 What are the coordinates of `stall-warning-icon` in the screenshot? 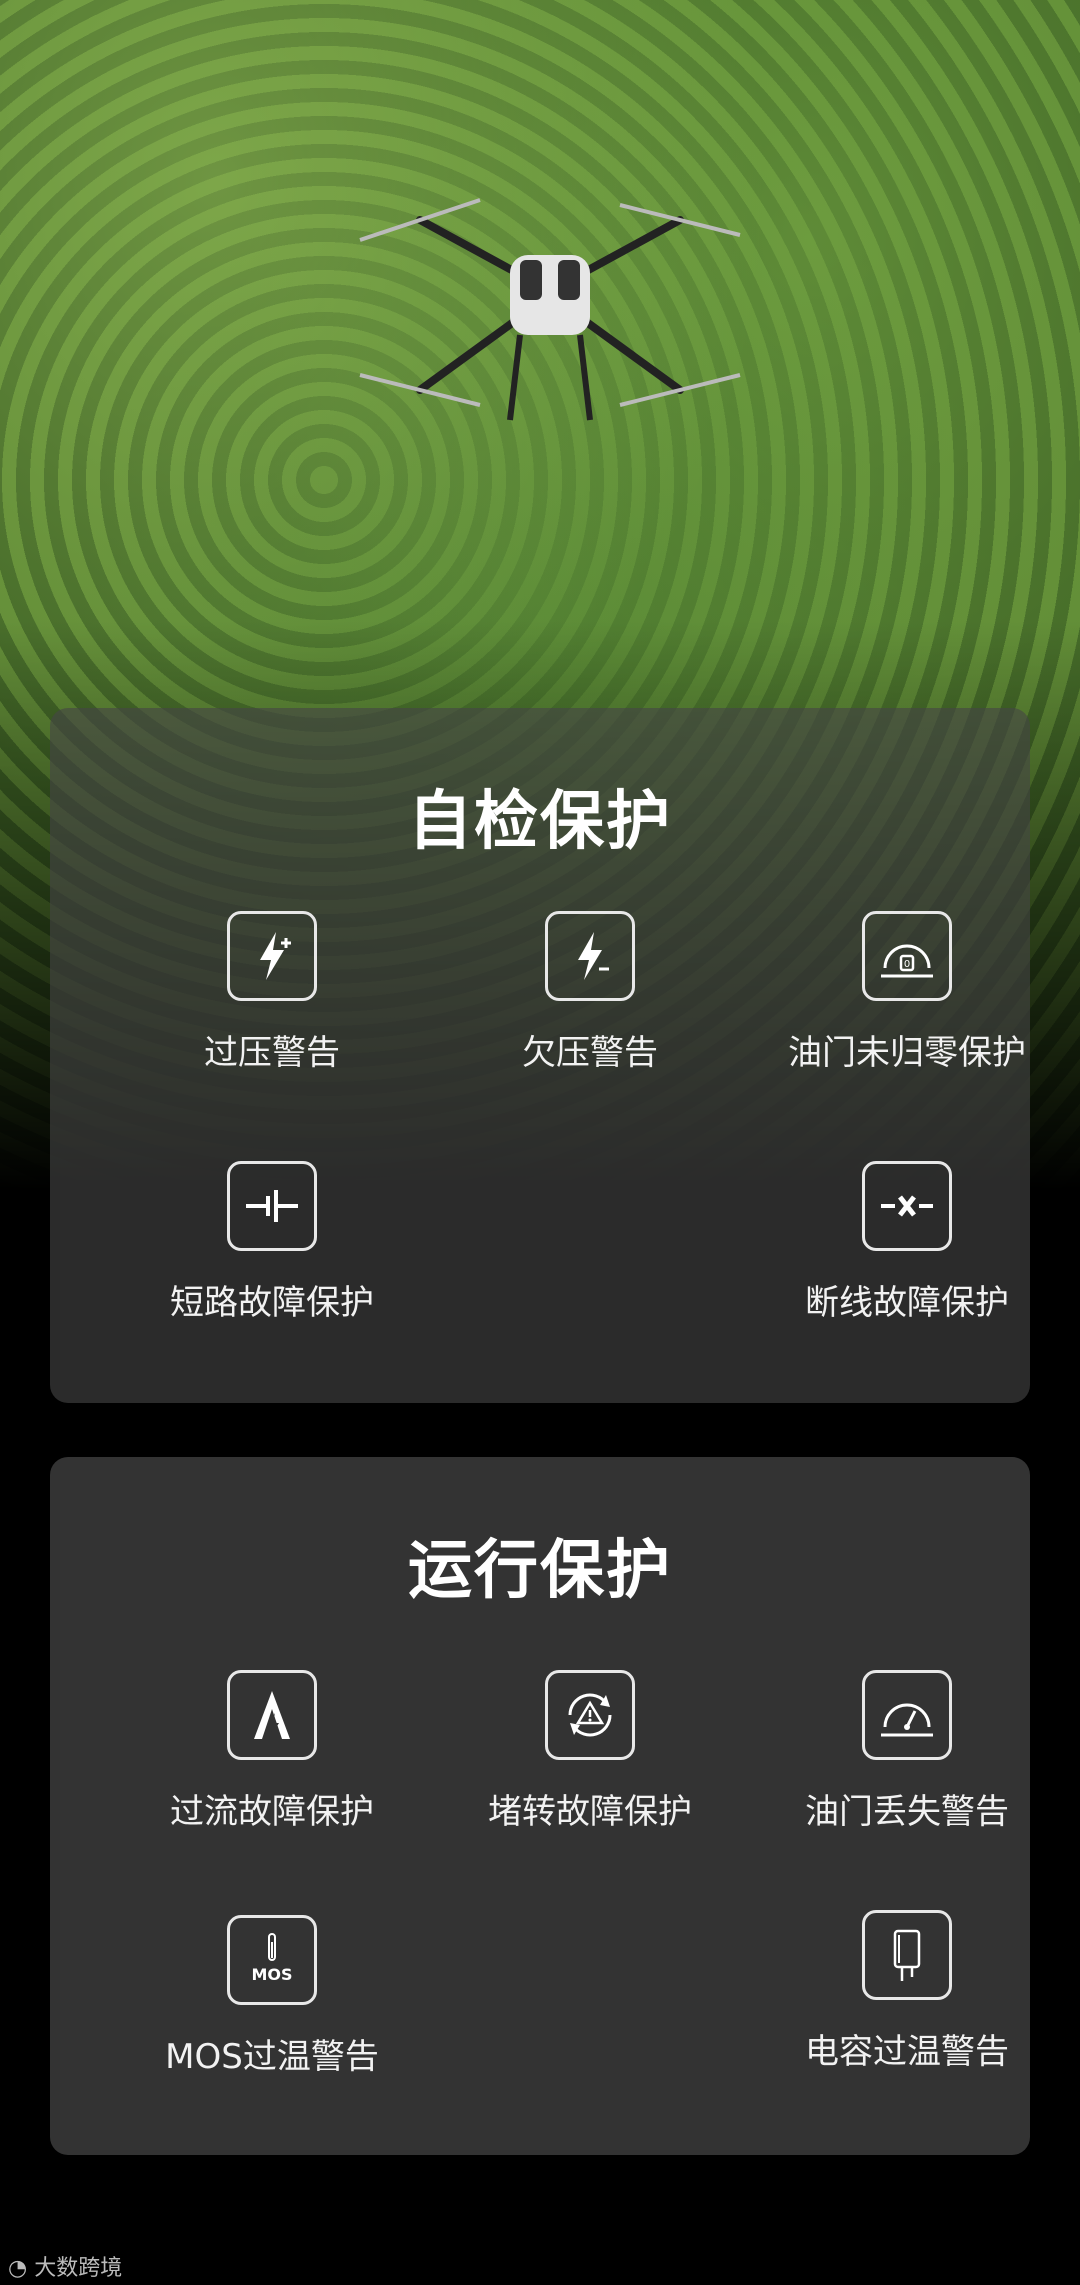 It's located at (590, 1715).